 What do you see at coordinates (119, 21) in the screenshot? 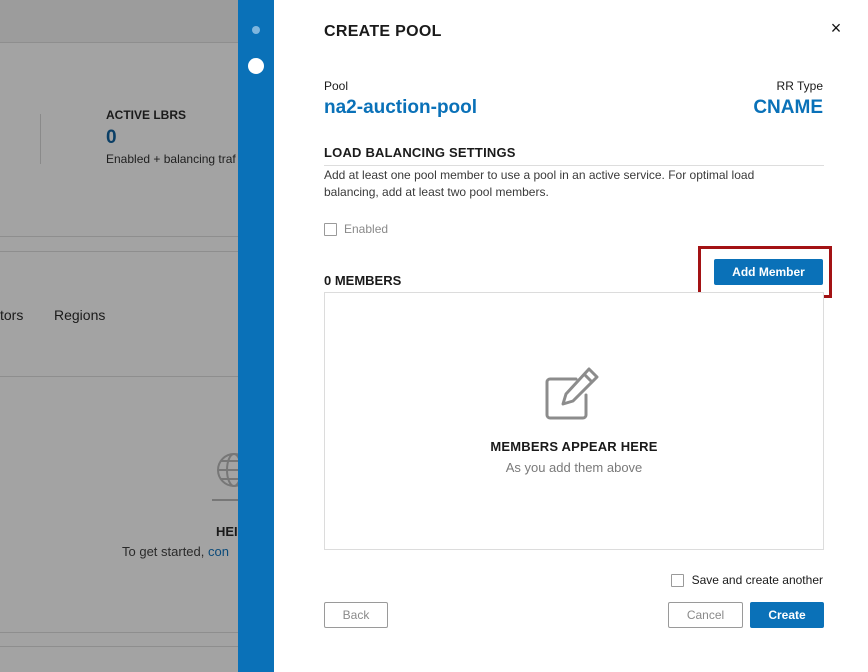
I see `background-header` at bounding box center [119, 21].